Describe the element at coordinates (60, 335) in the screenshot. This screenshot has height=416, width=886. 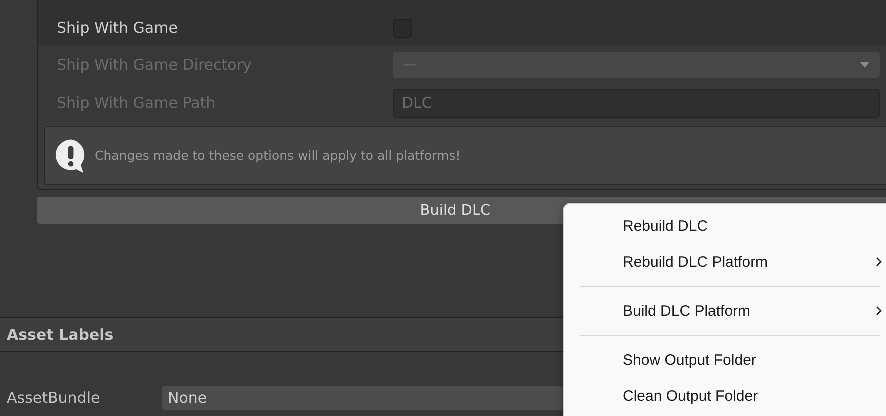
I see `section-title: Asset Labels` at that location.